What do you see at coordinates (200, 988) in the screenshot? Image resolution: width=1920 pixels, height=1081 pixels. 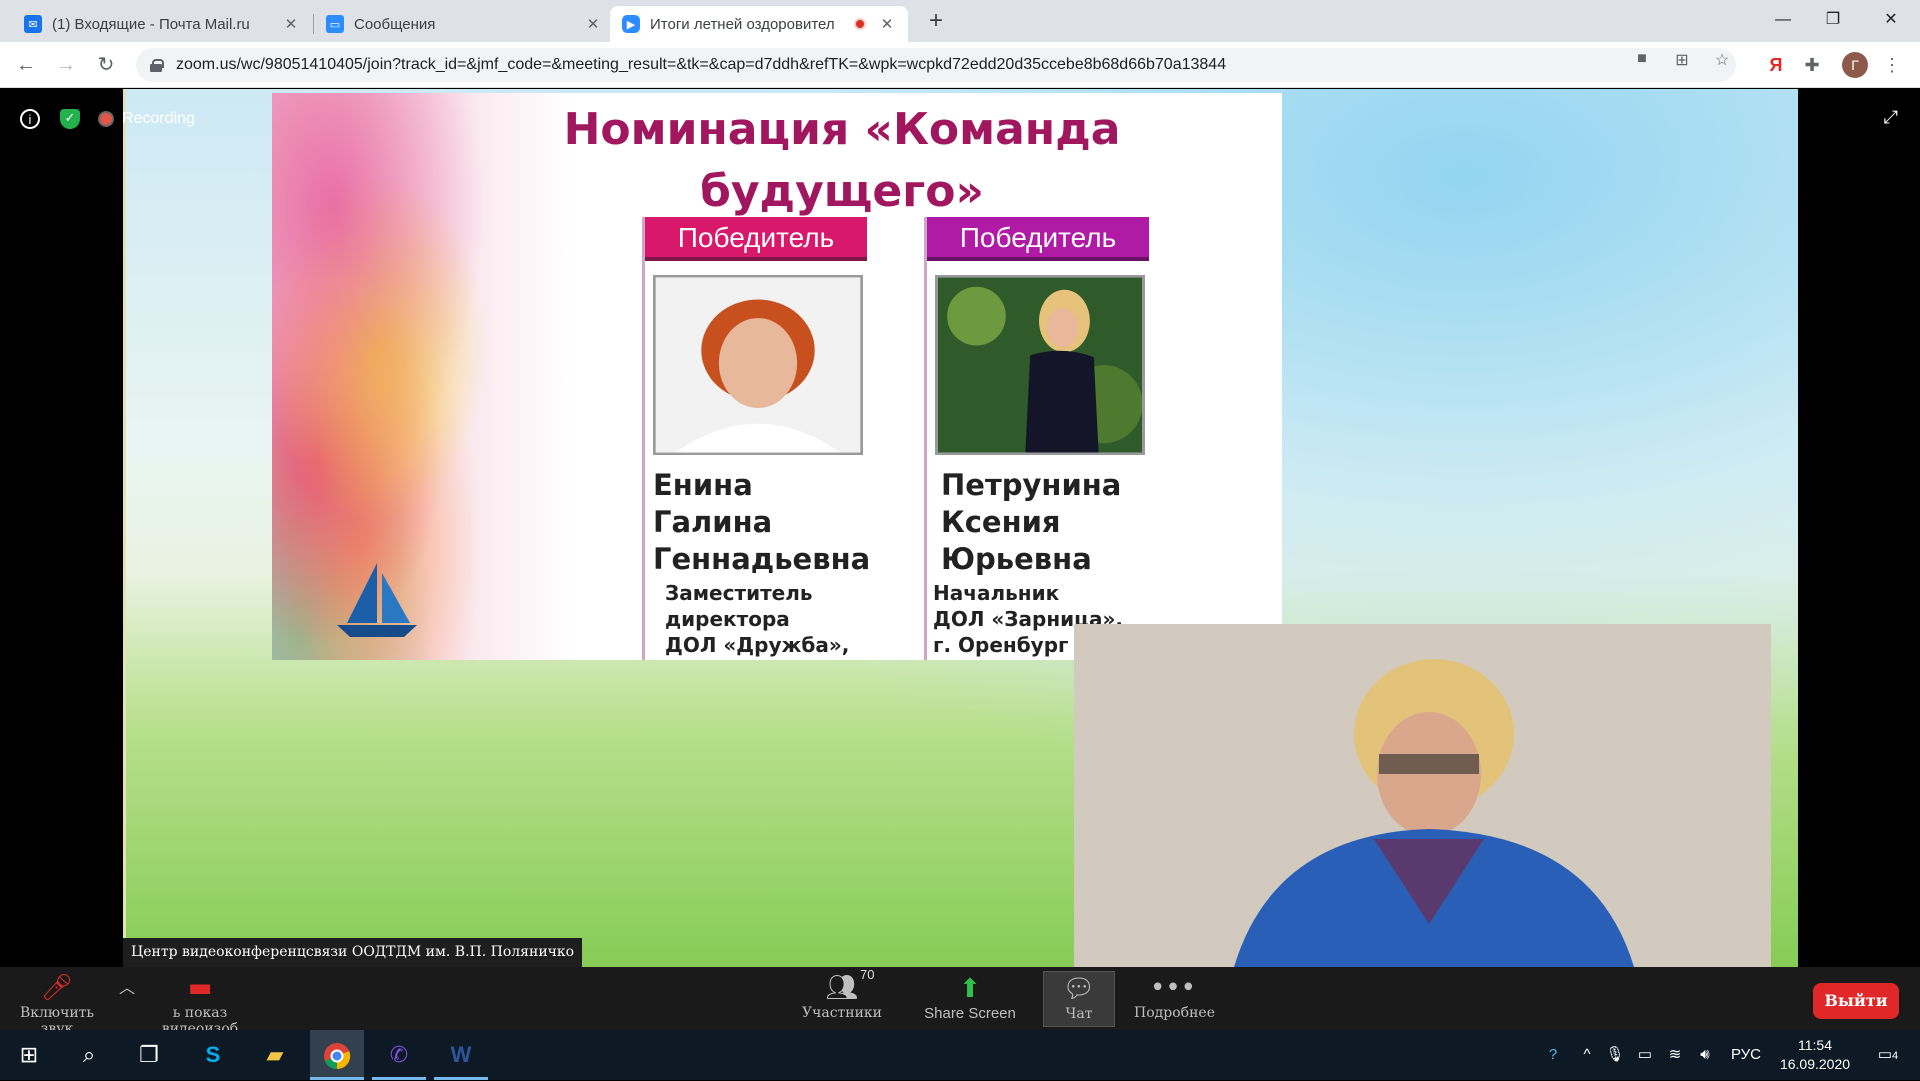 I see `video-off-icon: ▬` at bounding box center [200, 988].